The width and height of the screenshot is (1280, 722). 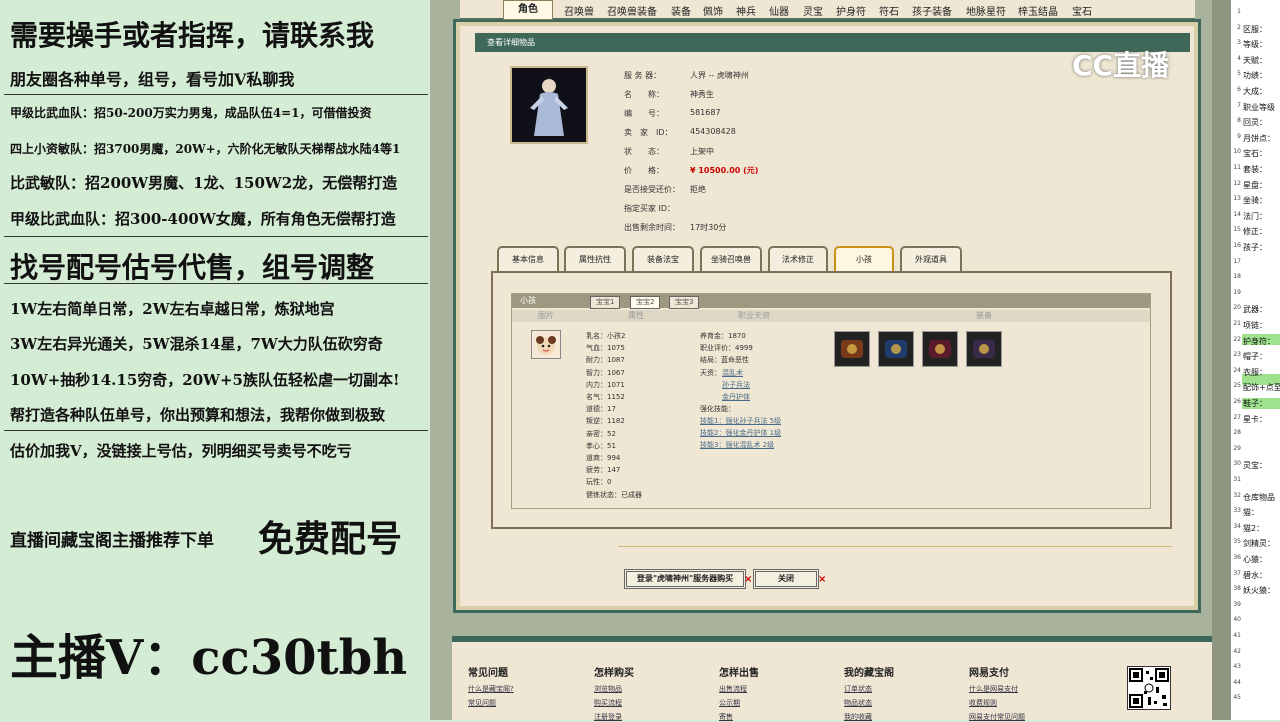 What do you see at coordinates (595, 258) in the screenshot?
I see `detail-tab-1: 属性抗性` at bounding box center [595, 258].